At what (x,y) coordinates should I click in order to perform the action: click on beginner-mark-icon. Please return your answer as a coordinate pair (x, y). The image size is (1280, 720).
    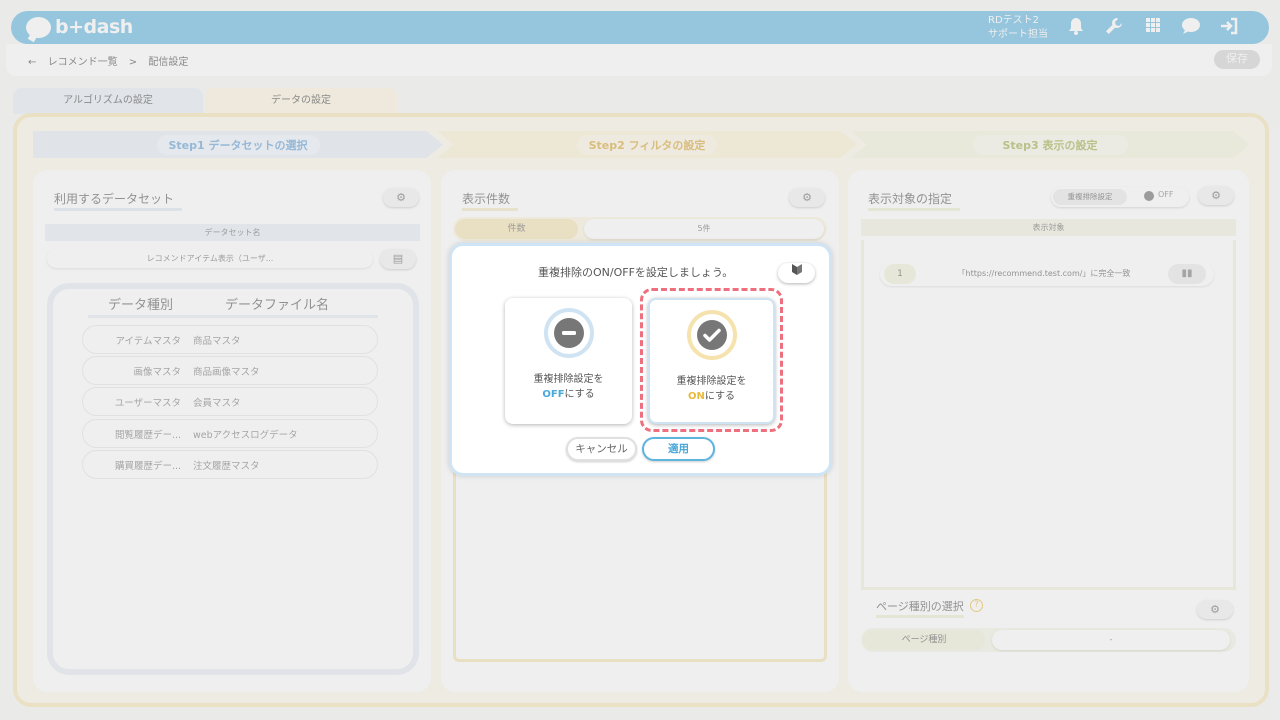
    Looking at the image, I should click on (796, 273).